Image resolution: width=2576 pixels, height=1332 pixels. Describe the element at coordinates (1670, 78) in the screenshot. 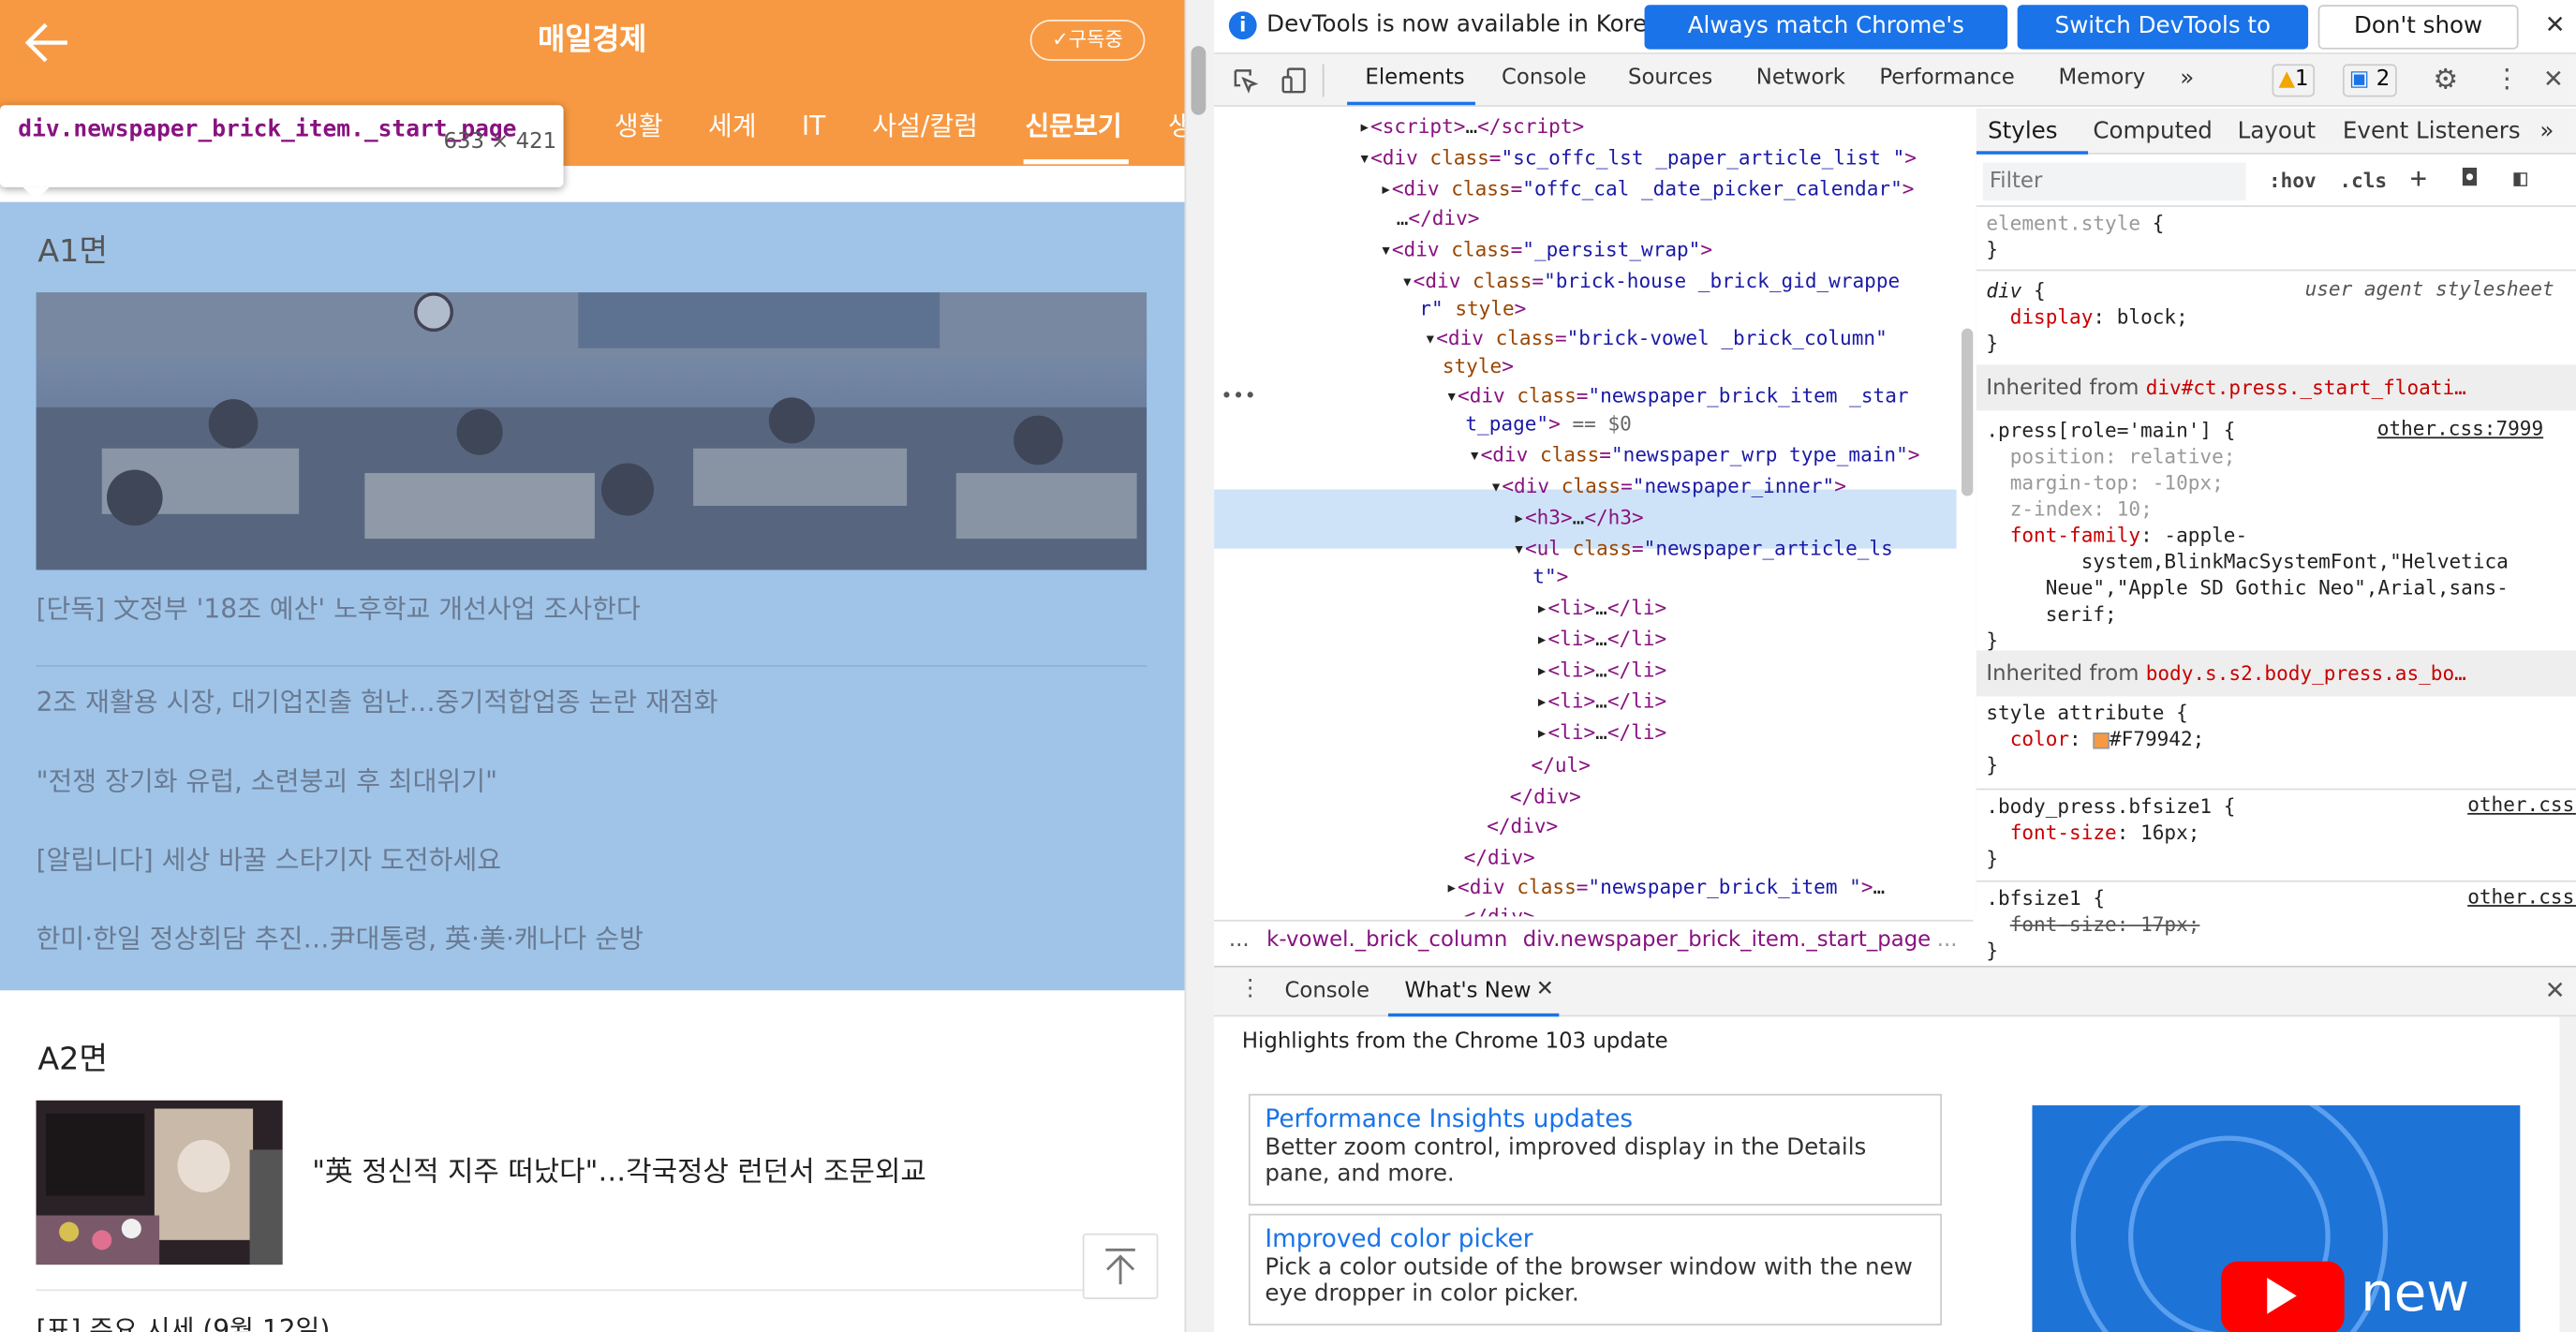

I see `tab-sources: Sources` at that location.